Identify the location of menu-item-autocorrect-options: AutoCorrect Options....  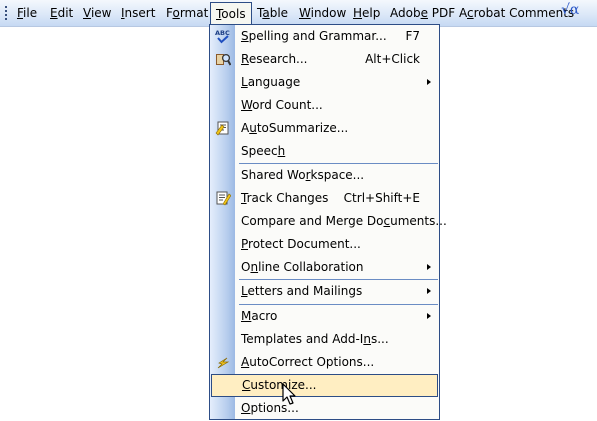
(324, 362).